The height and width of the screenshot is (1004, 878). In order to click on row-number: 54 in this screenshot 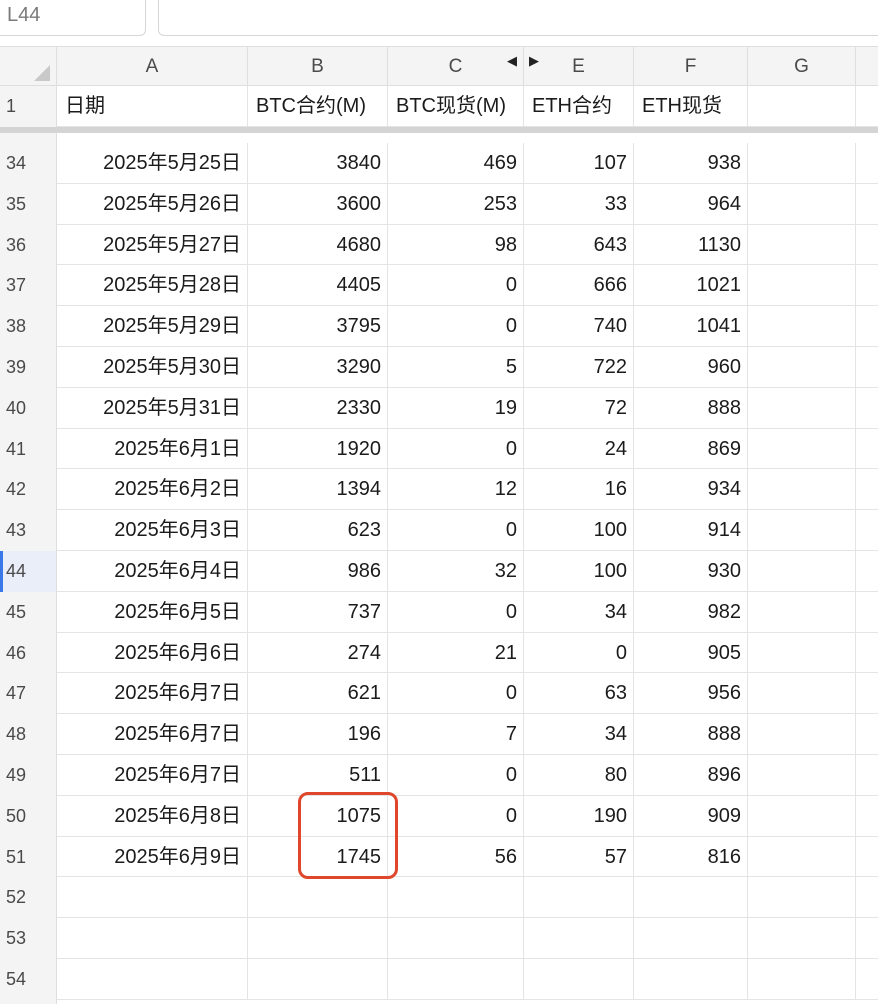, I will do `click(28, 979)`.